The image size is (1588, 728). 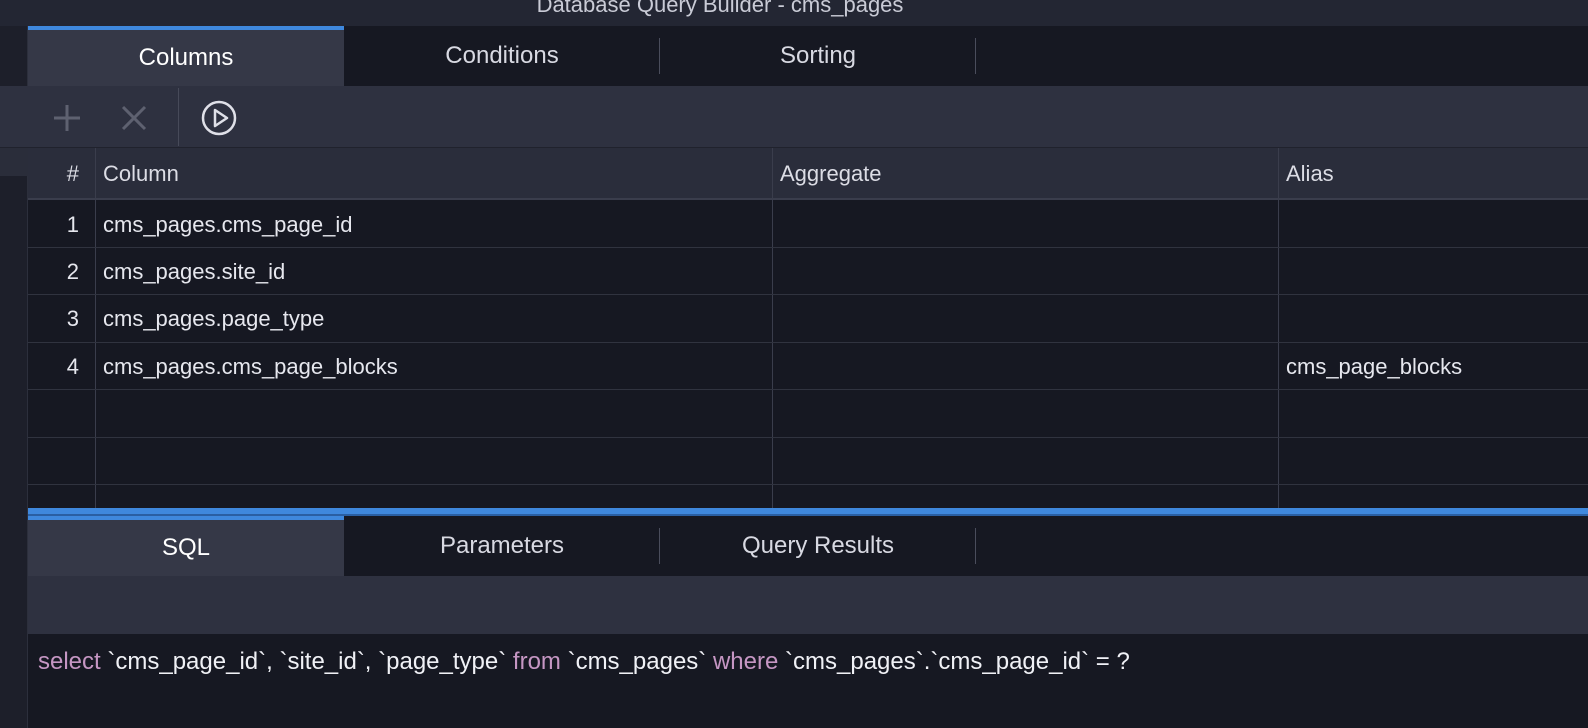 I want to click on toolbar-divider, so click(x=178, y=117).